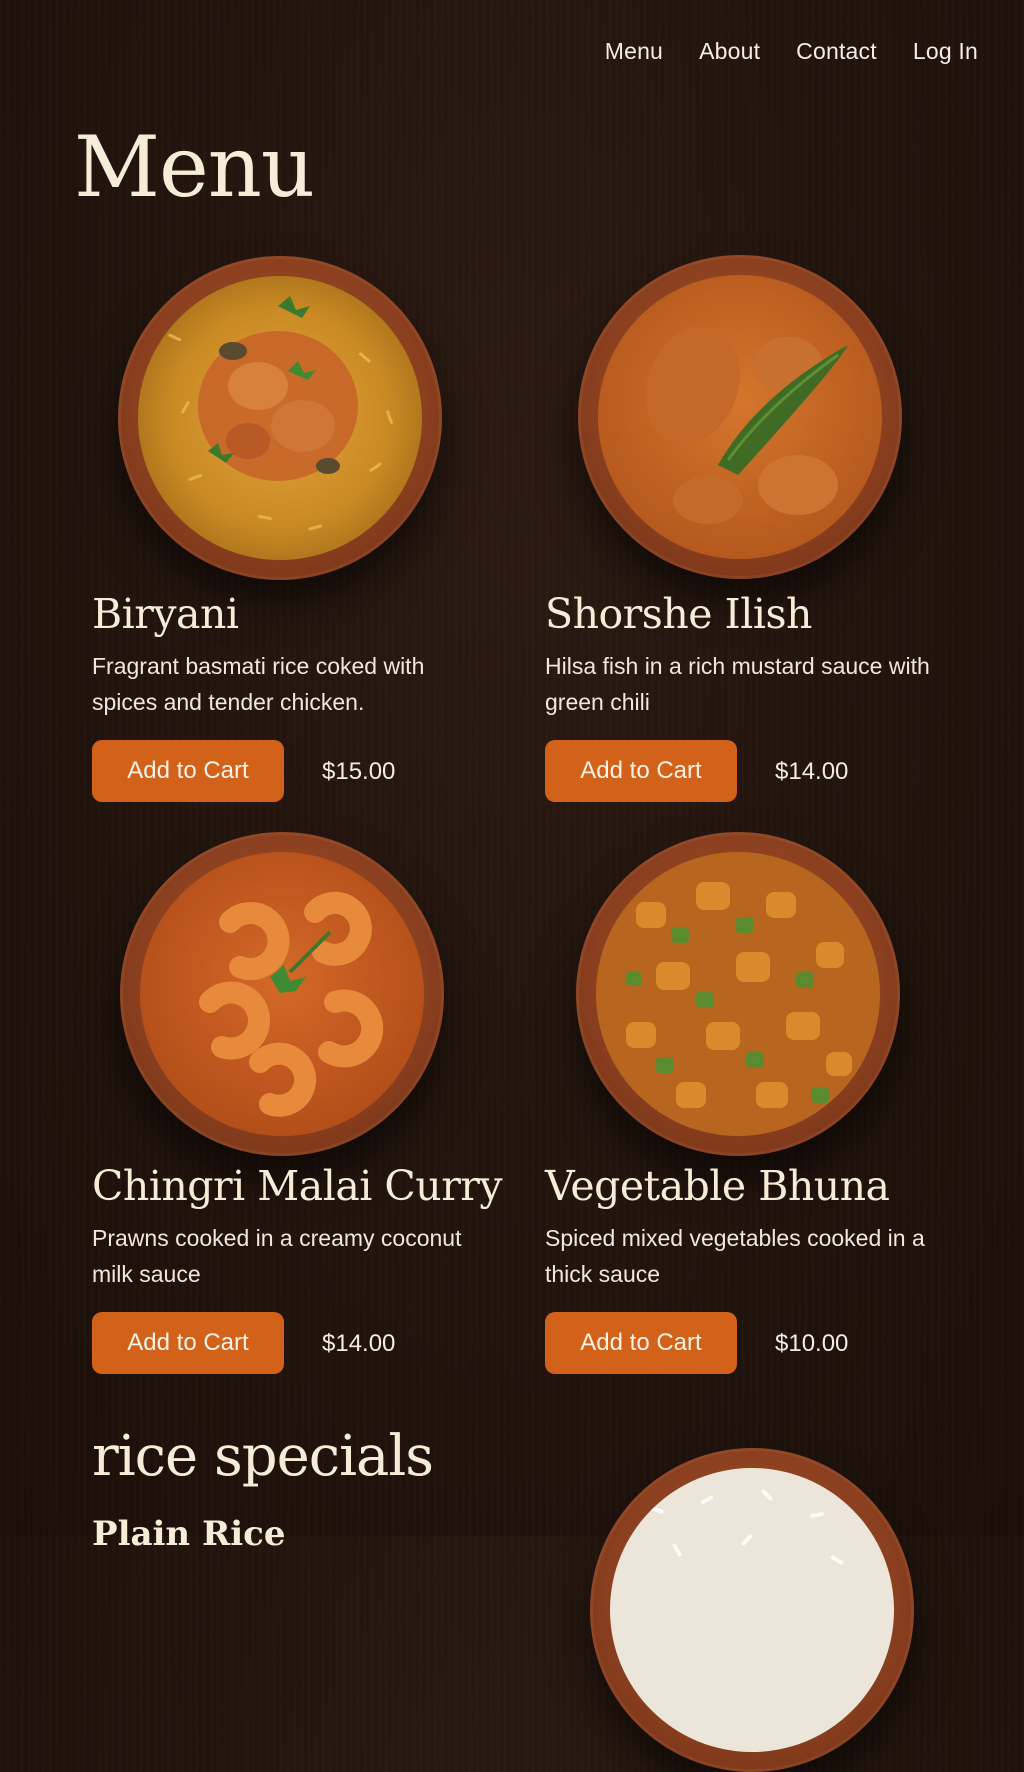 Image resolution: width=1024 pixels, height=1772 pixels. What do you see at coordinates (791, 51) in the screenshot?
I see `top-nav: Menu About Contact Log In` at bounding box center [791, 51].